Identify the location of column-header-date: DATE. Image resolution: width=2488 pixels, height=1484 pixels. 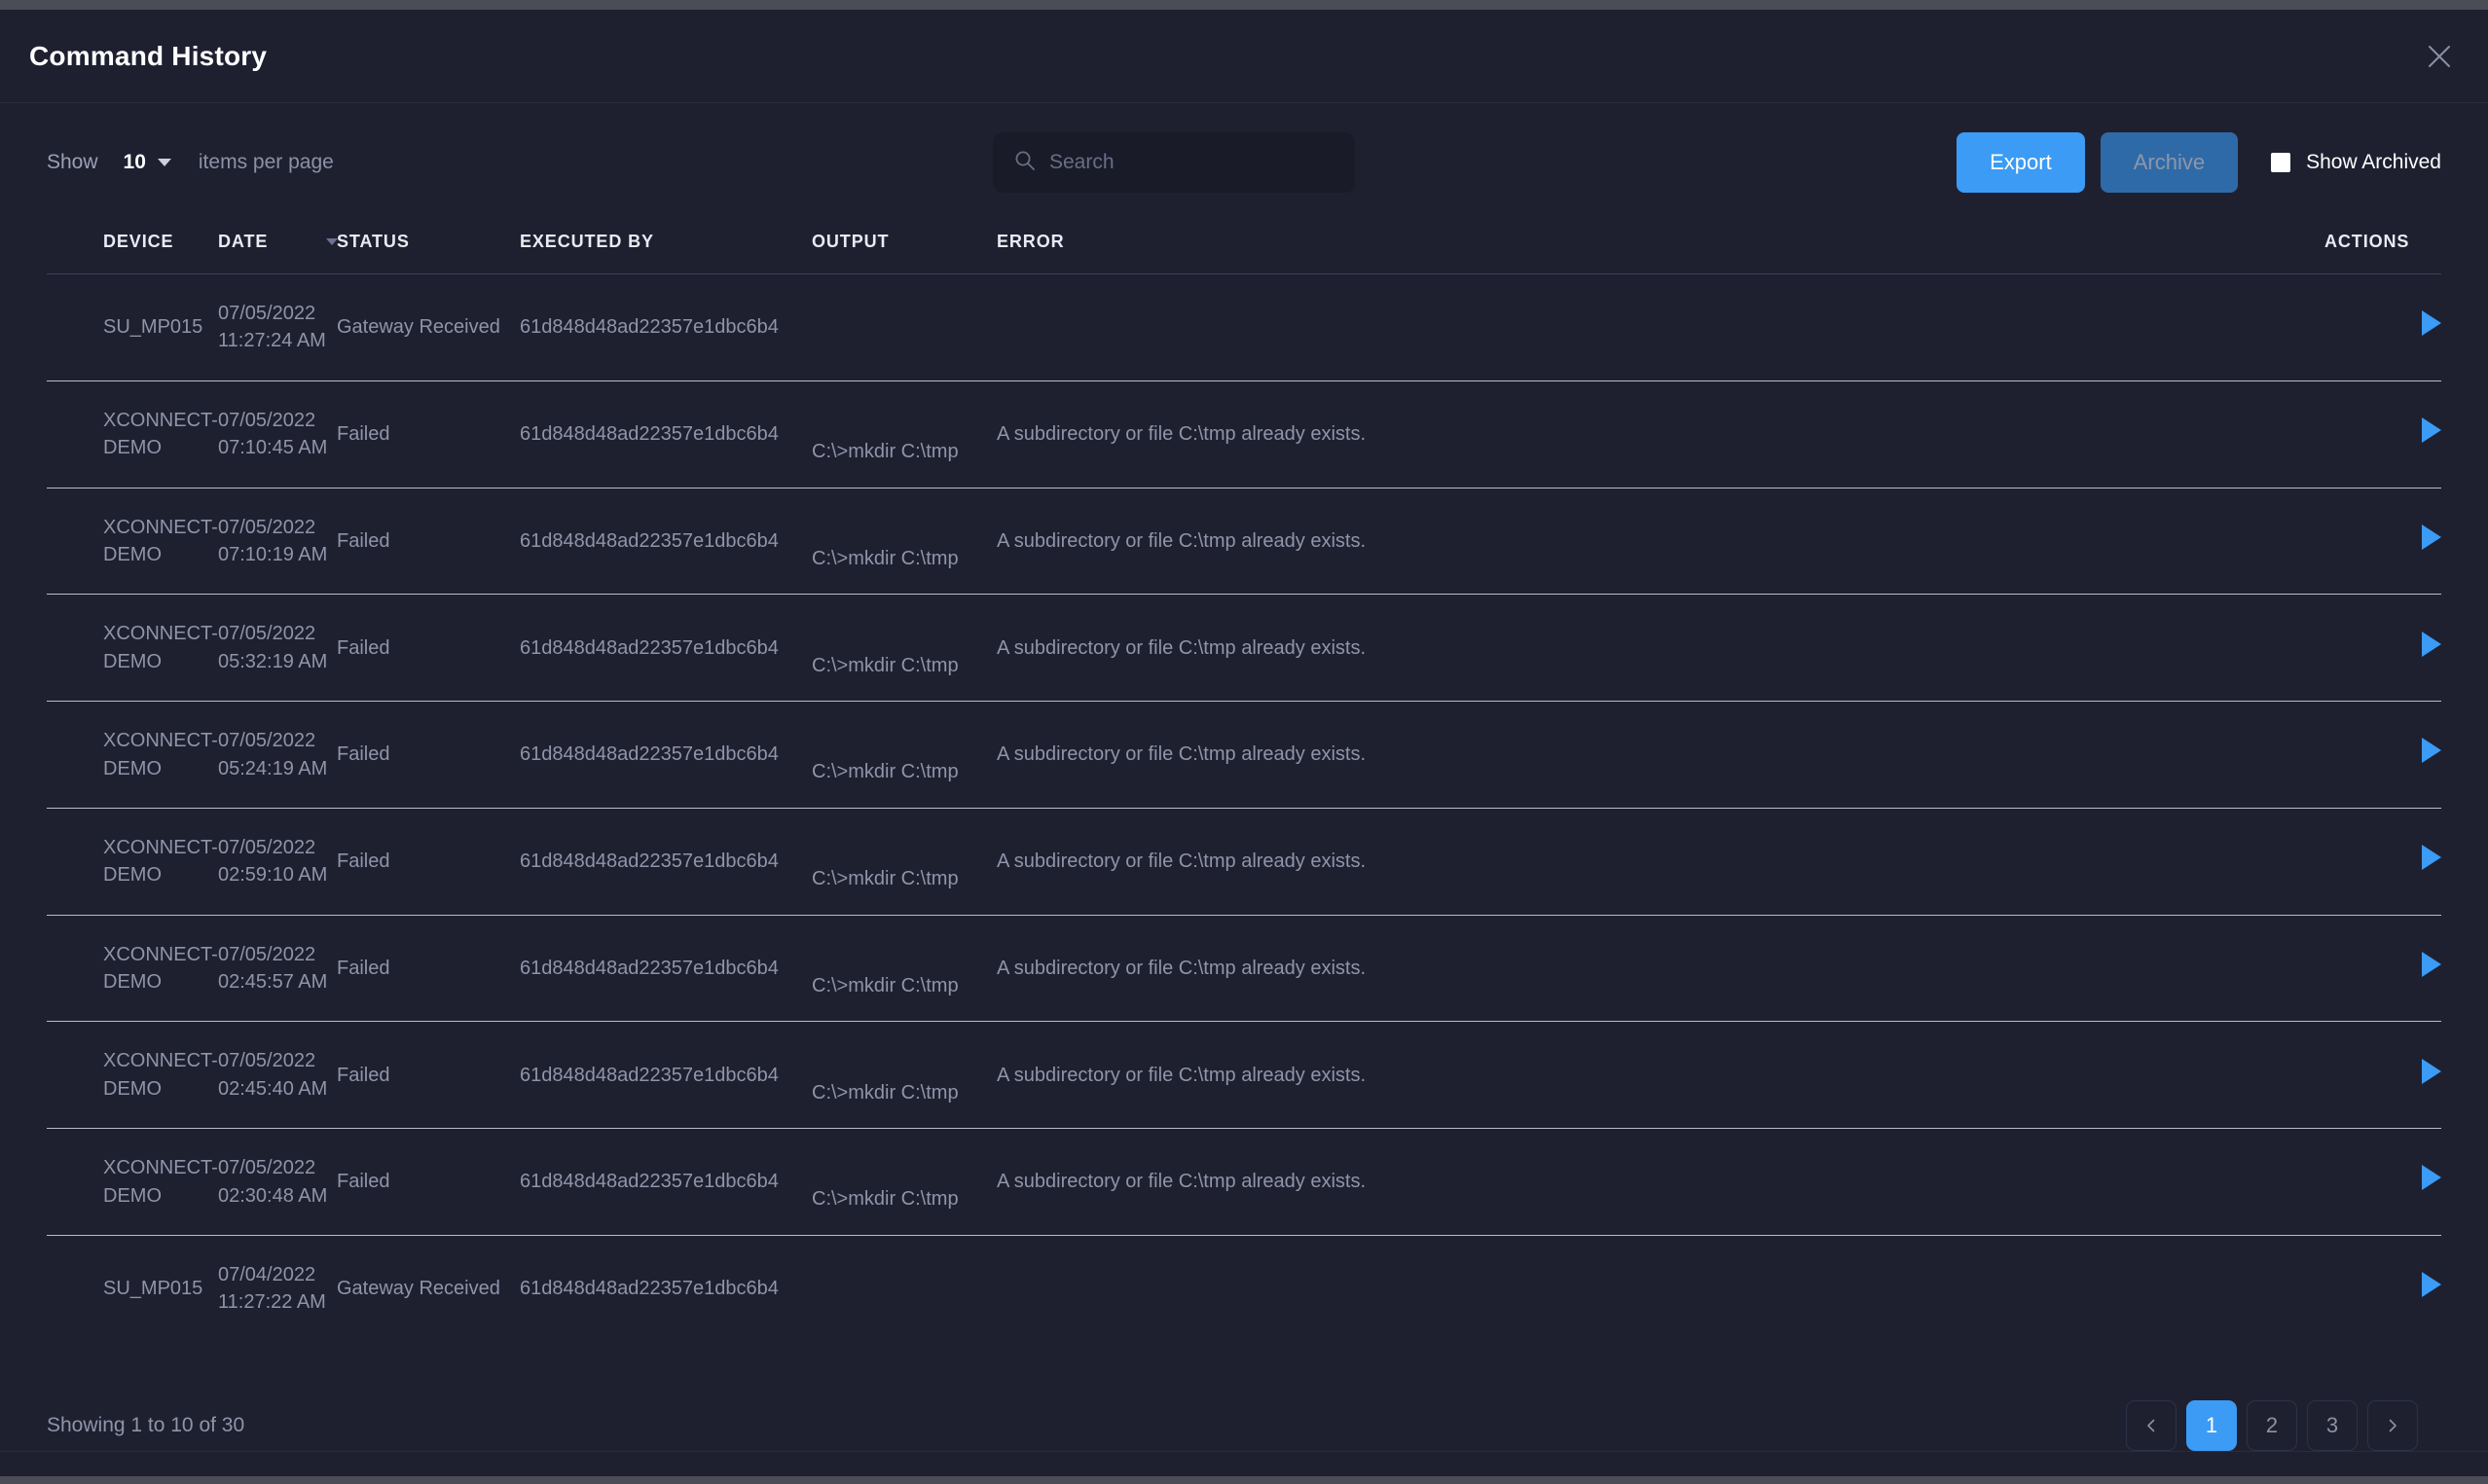
(278, 248).